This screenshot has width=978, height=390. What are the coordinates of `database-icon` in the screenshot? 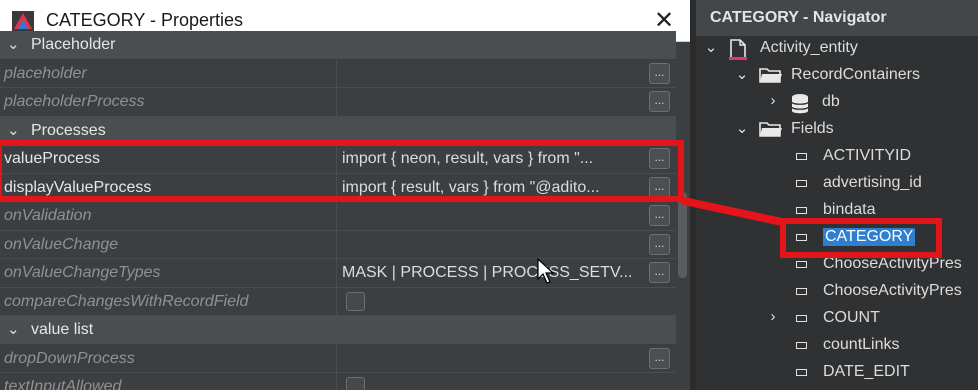 It's located at (800, 104).